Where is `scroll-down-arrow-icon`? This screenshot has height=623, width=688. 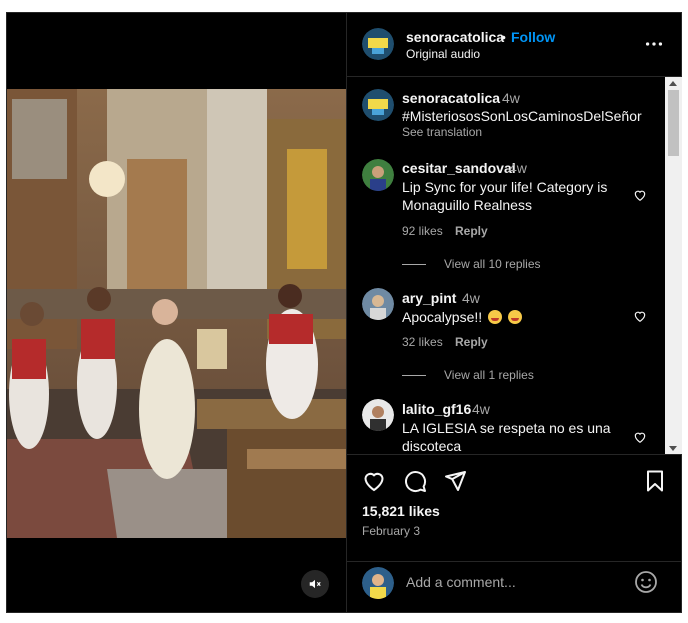
scroll-down-arrow-icon is located at coordinates (673, 448).